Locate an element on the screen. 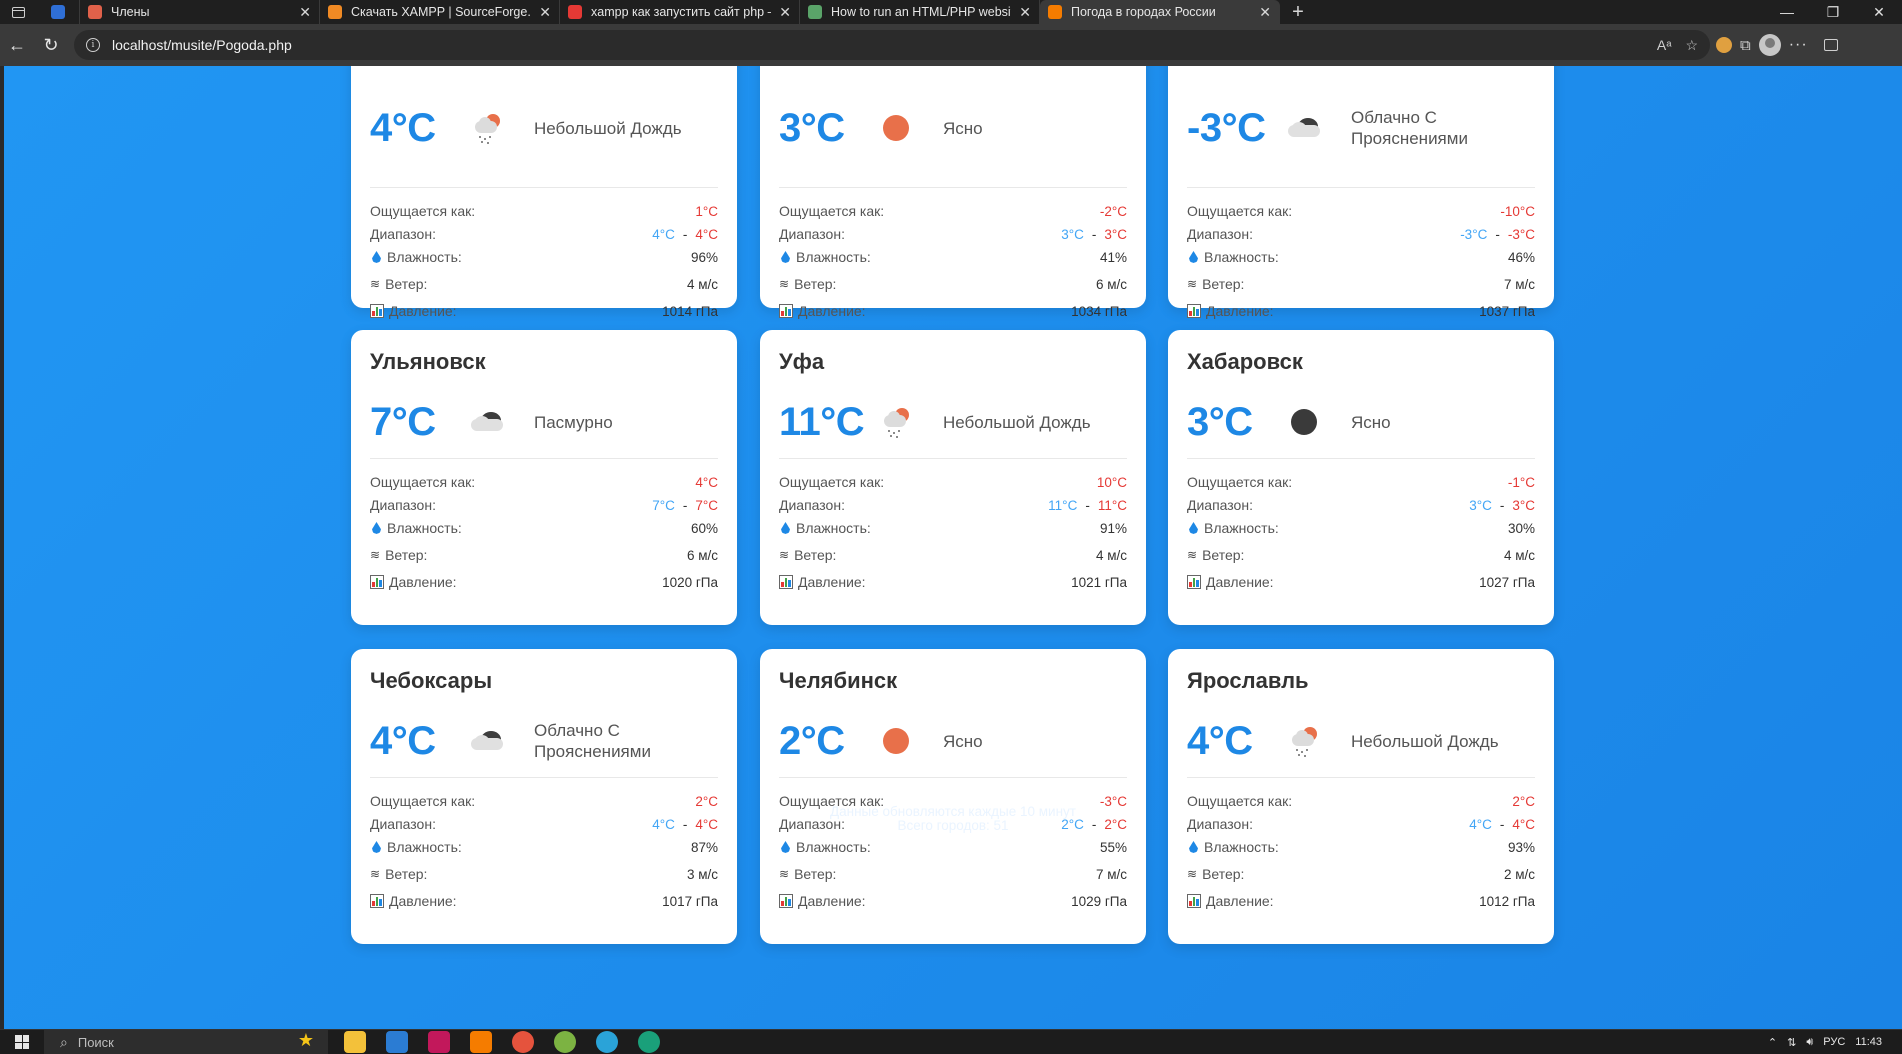 This screenshot has width=1902, height=1054. clock: 11:43 is located at coordinates (1868, 1042).